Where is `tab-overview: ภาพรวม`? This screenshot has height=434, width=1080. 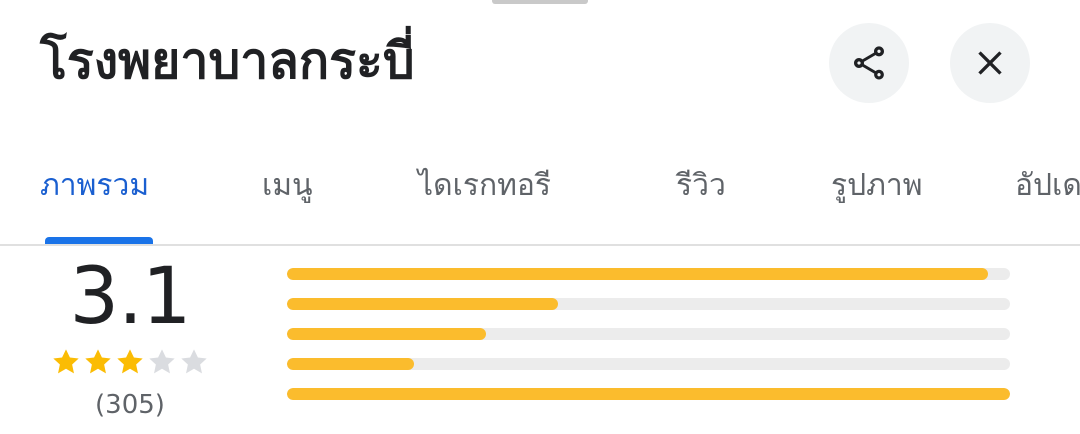 tab-overview: ภาพรวม is located at coordinates (94, 186).